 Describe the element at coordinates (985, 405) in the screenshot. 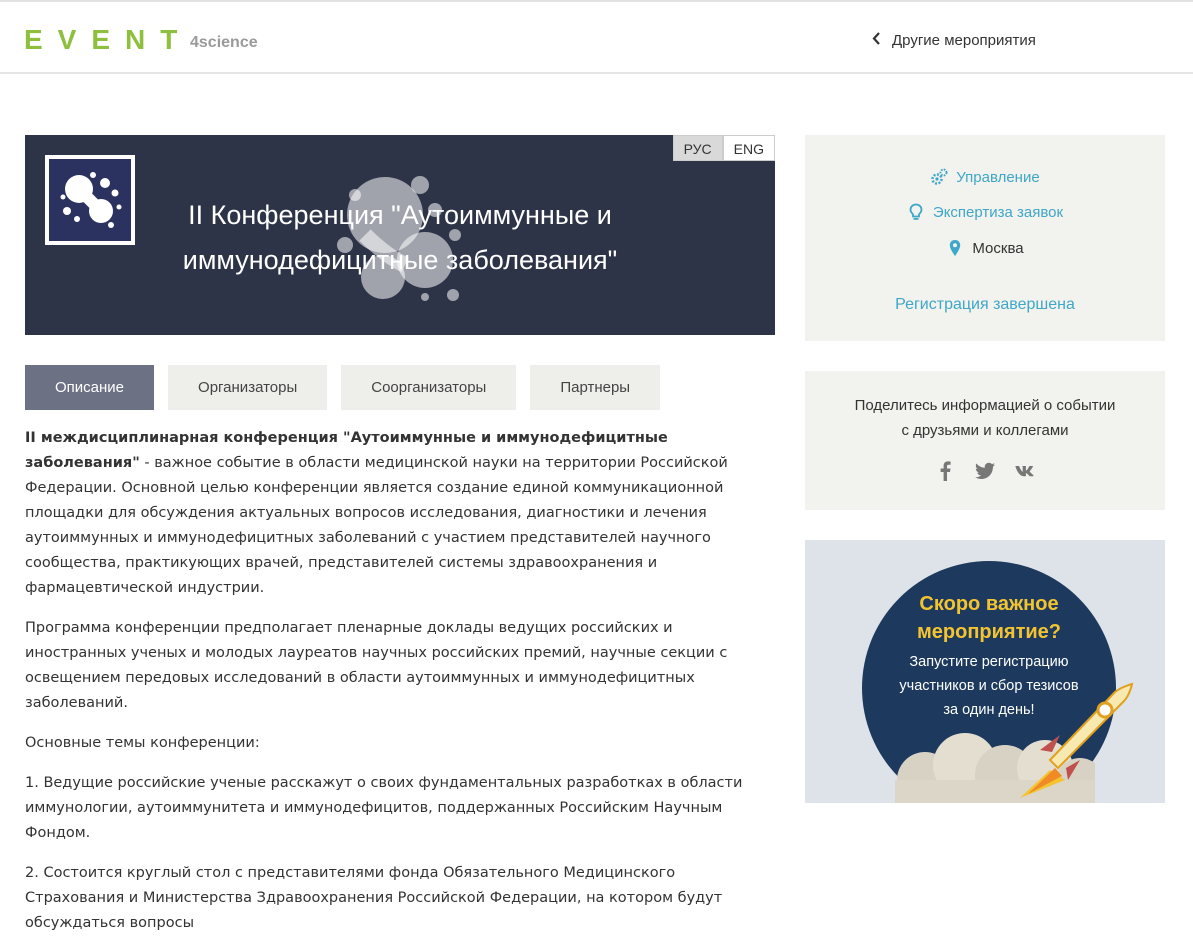

I see `share-text-line1: Поделитесь информацией о событии` at that location.